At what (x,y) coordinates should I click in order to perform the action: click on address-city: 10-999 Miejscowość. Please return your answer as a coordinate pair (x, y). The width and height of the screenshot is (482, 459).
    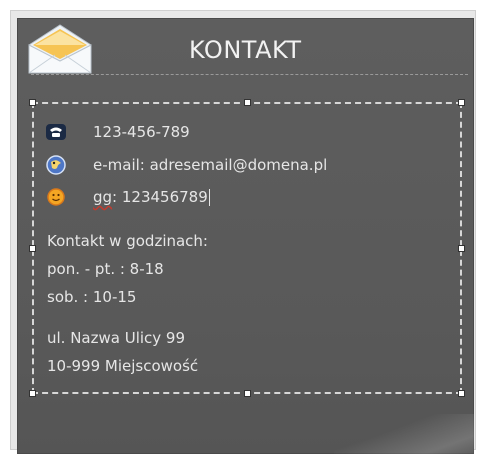
    Looking at the image, I should click on (123, 366).